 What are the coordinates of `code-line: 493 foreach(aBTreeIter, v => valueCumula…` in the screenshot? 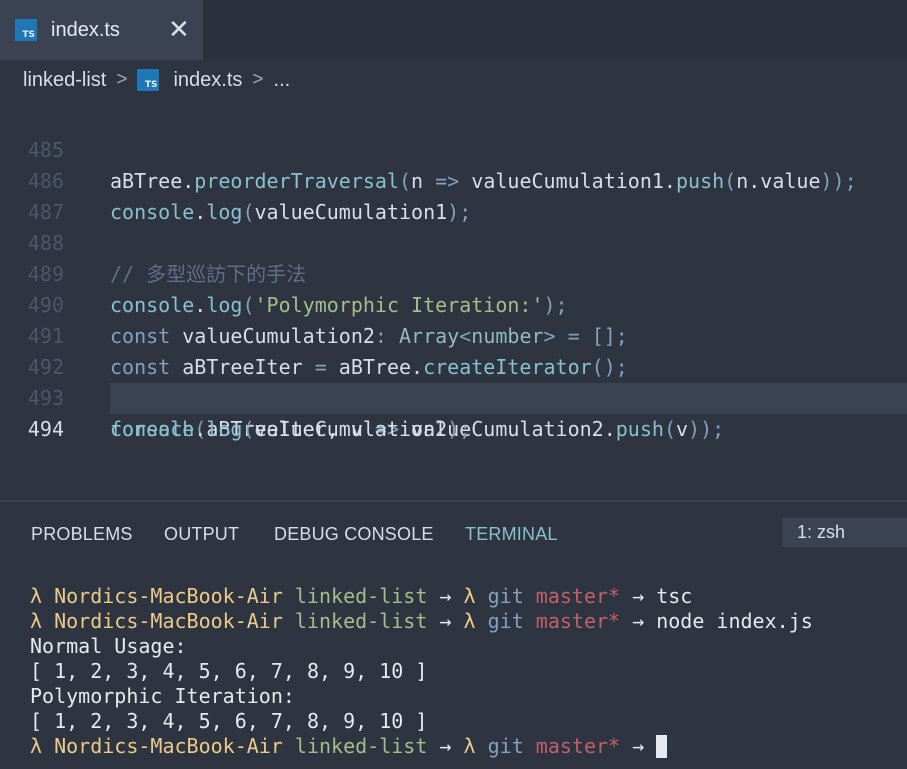 It's located at (453, 396).